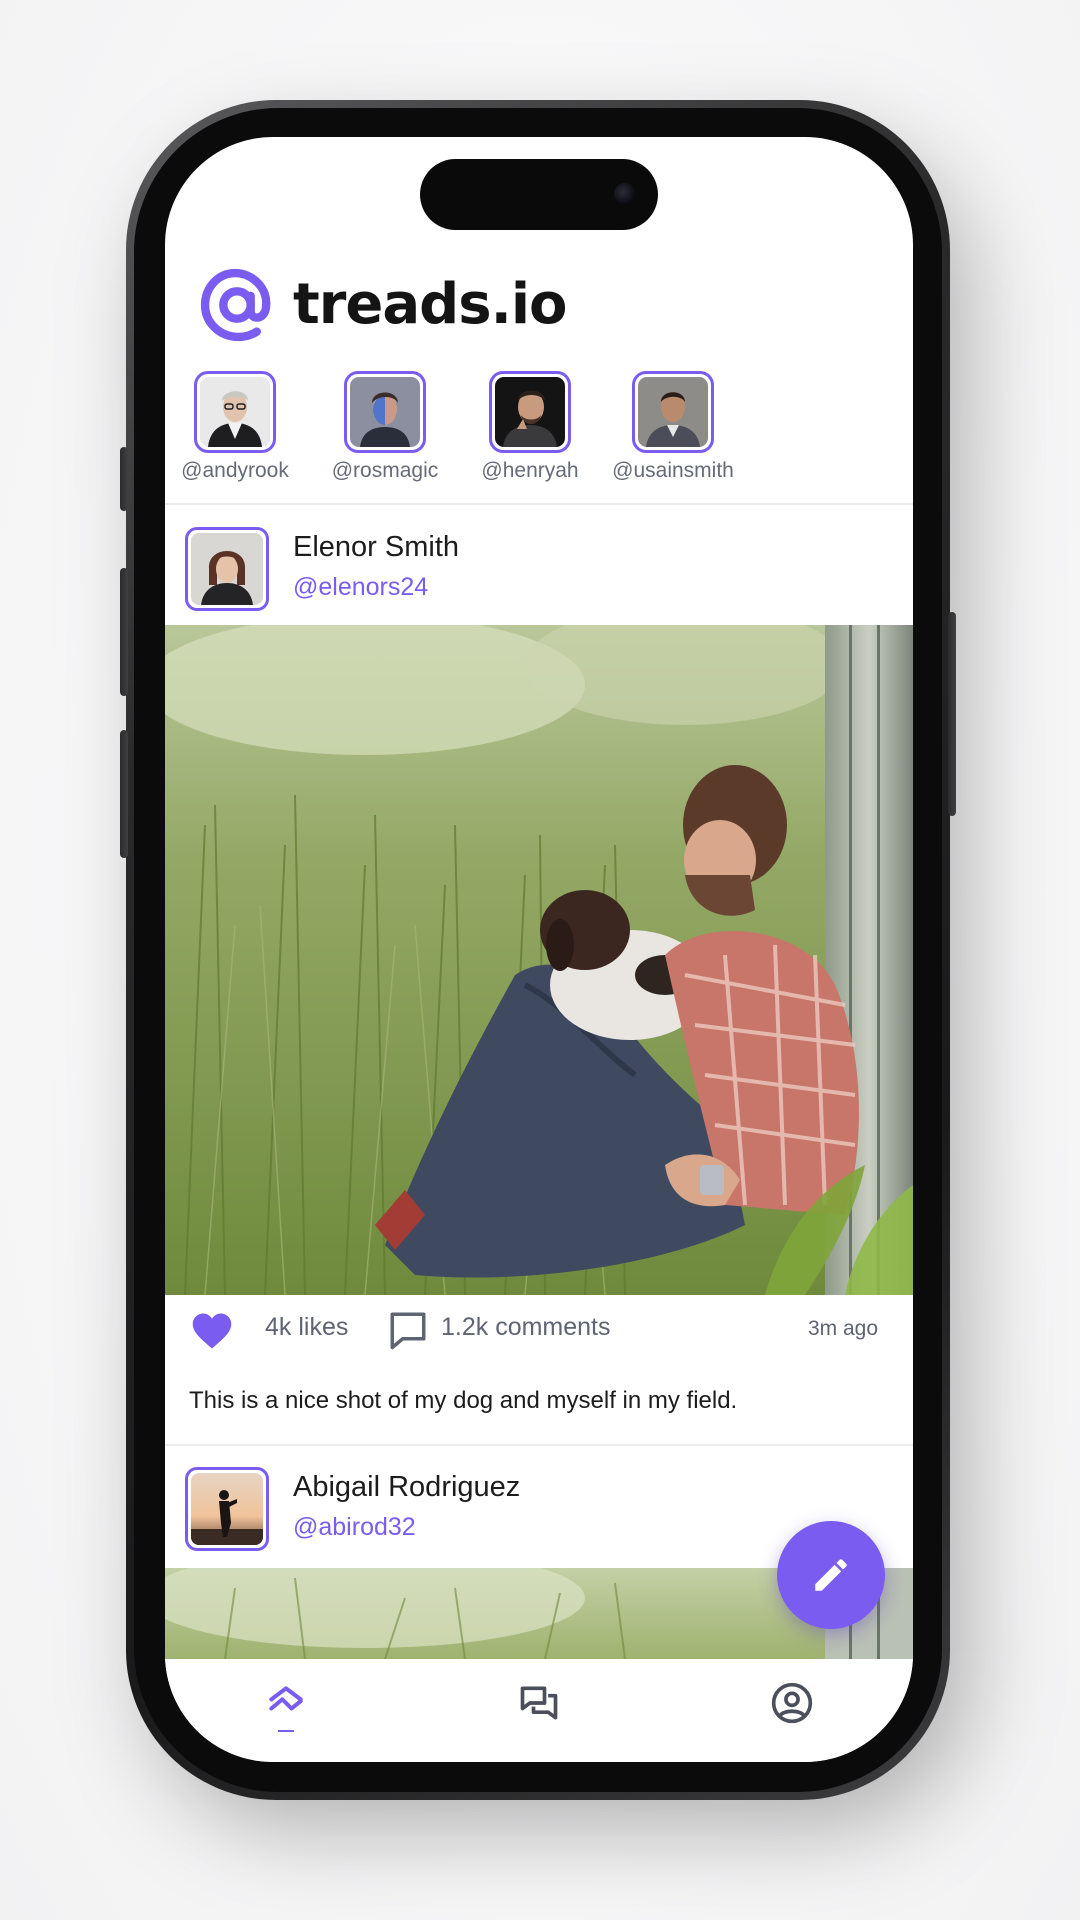 The width and height of the screenshot is (1080, 1920). I want to click on story-handle: @rosmagic, so click(385, 470).